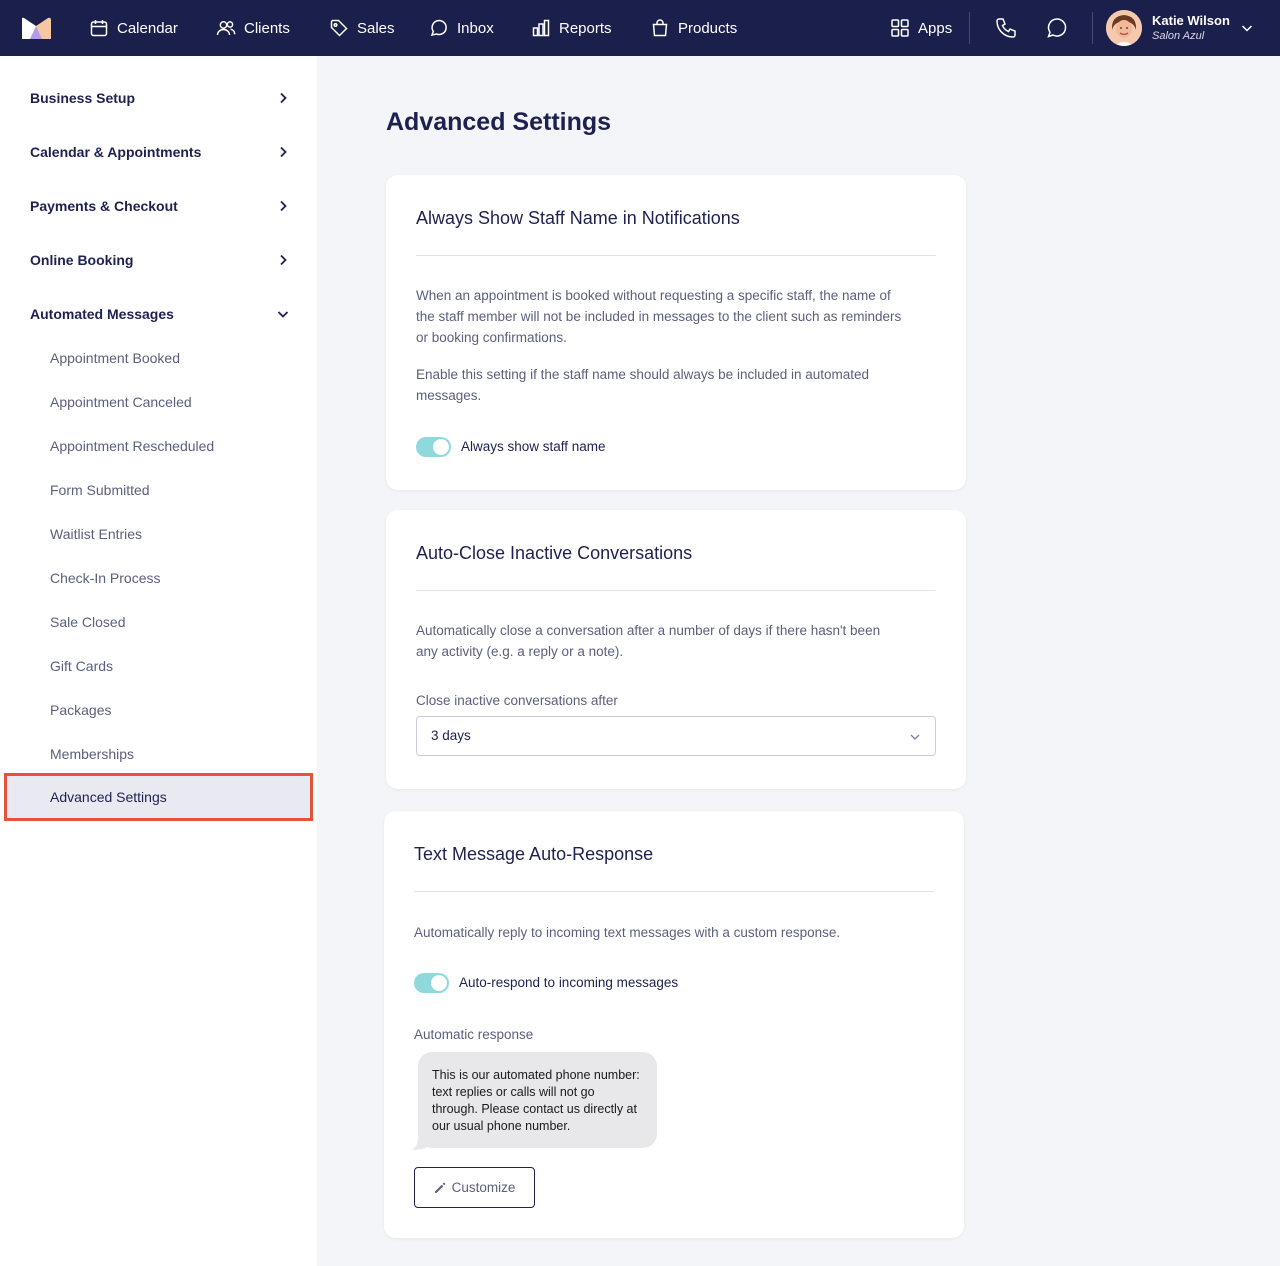 This screenshot has height=1266, width=1280. Describe the element at coordinates (92, 754) in the screenshot. I see `sidebar-item-memberships: Memberships` at that location.